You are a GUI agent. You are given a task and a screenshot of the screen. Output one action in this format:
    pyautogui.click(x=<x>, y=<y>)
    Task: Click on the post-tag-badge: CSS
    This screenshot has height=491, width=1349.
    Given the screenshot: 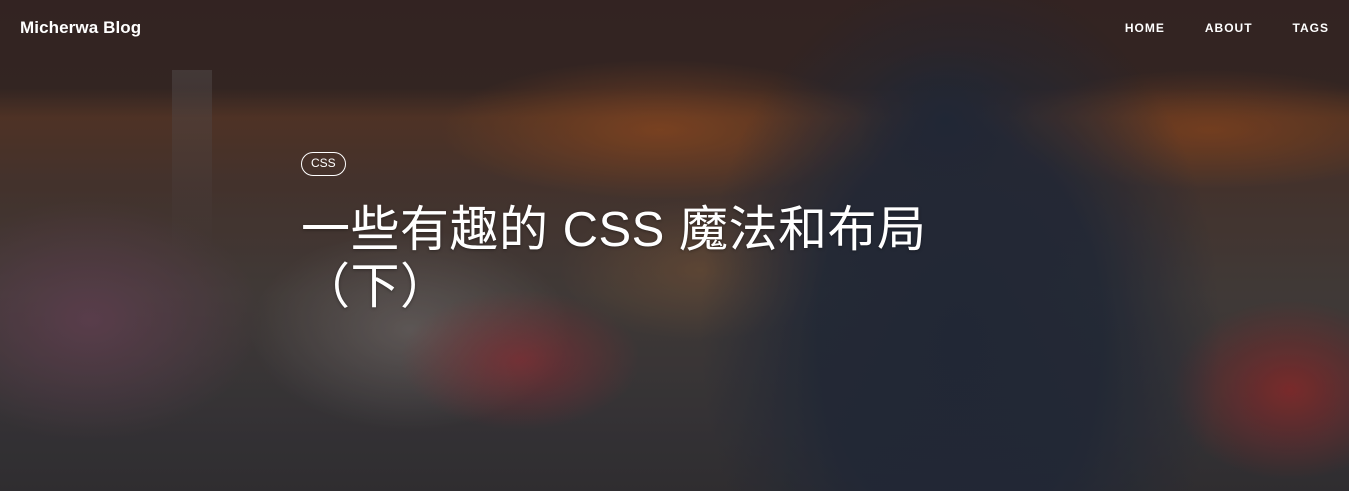 What is the action you would take?
    pyautogui.click(x=323, y=164)
    